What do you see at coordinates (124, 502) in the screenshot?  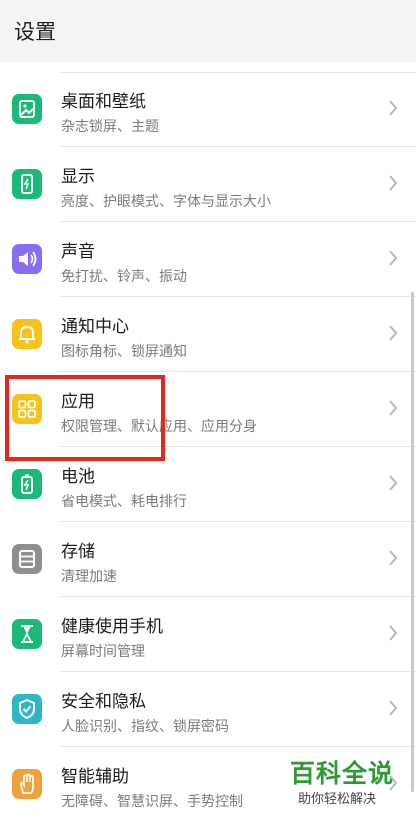 I see `item-subtitle: 省电模式、耗电排行` at bounding box center [124, 502].